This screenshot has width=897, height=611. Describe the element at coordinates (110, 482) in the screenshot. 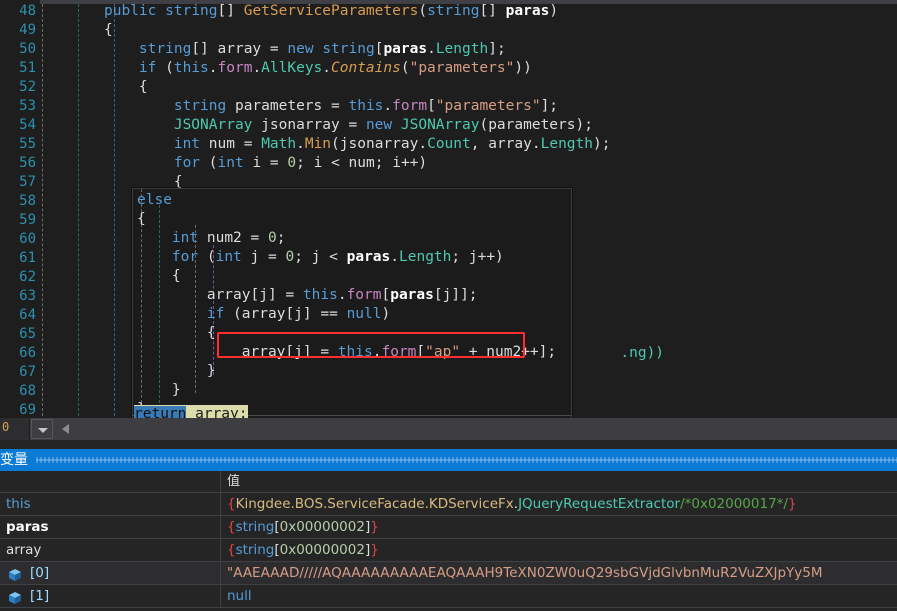

I see `column-header-name` at that location.